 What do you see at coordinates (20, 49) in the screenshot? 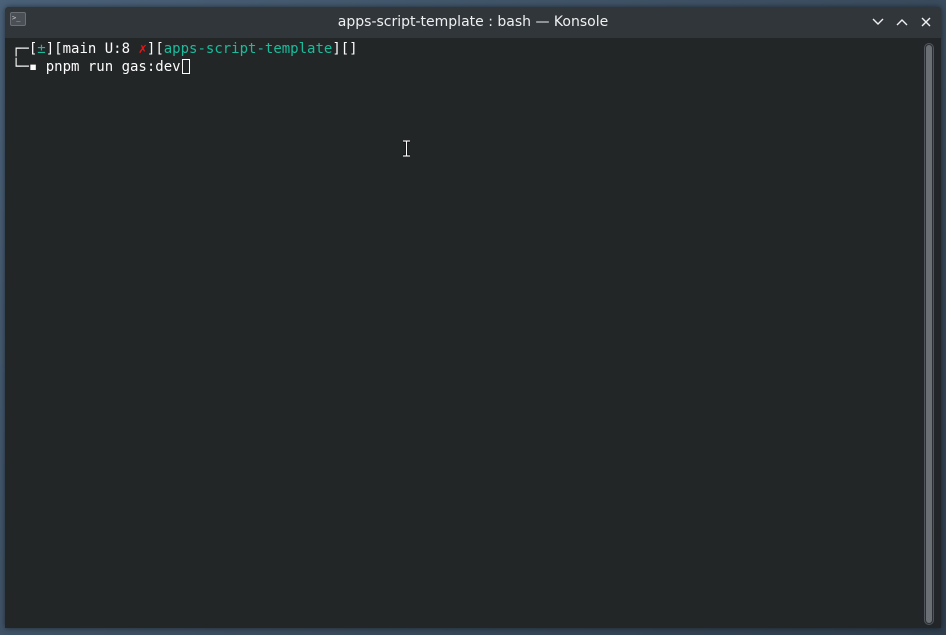
I see `prompt-corner-top: ┌─` at bounding box center [20, 49].